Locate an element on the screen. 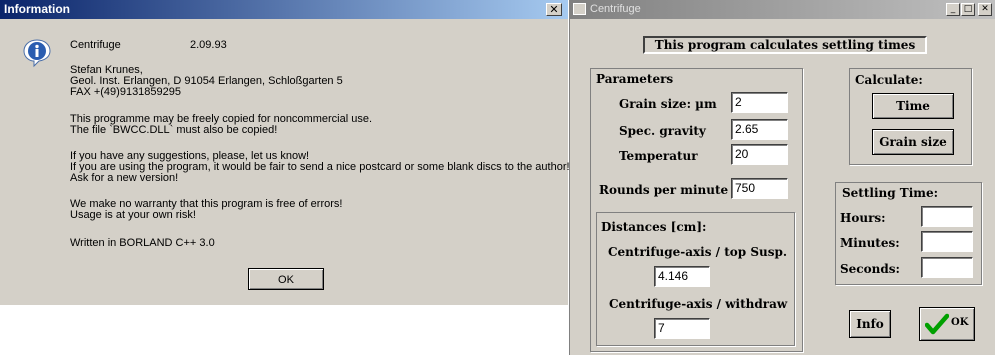  centrifuge-titlebar: Centrifuge _ □ ✕ is located at coordinates (782, 9).